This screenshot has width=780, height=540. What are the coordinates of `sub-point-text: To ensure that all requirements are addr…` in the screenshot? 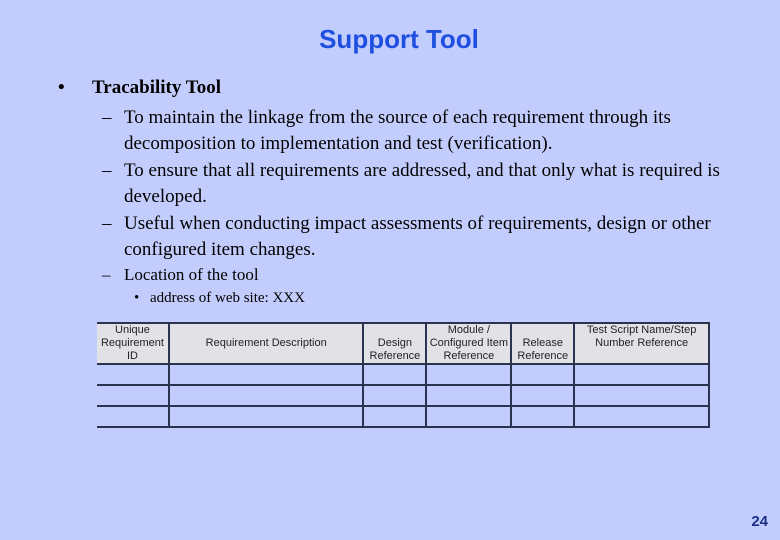 It's located at (422, 183).